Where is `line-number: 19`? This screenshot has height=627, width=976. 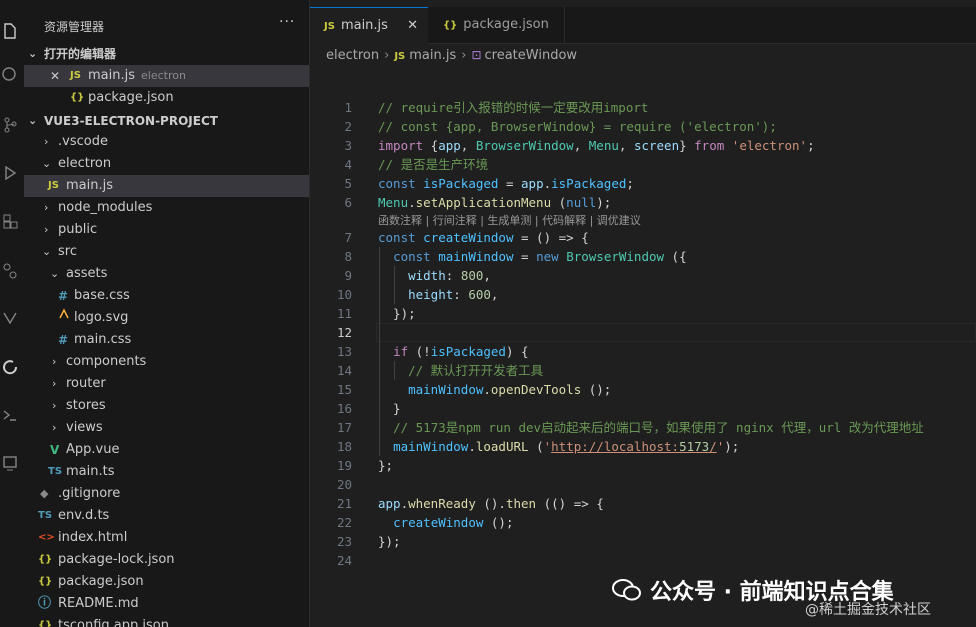
line-number: 19 is located at coordinates (344, 465).